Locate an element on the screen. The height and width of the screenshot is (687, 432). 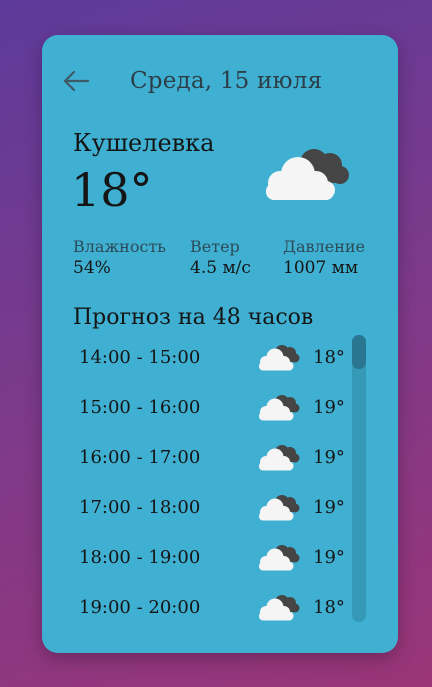
arrow-left-icon is located at coordinates (77, 81).